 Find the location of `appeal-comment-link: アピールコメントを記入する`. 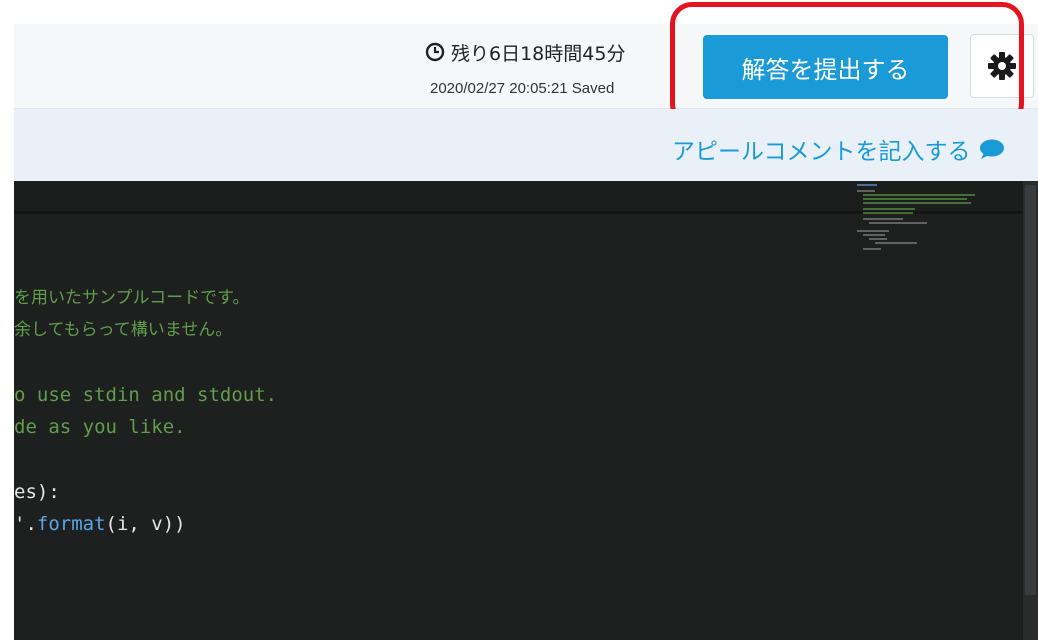

appeal-comment-link: アピールコメントを記入する is located at coordinates (838, 149).